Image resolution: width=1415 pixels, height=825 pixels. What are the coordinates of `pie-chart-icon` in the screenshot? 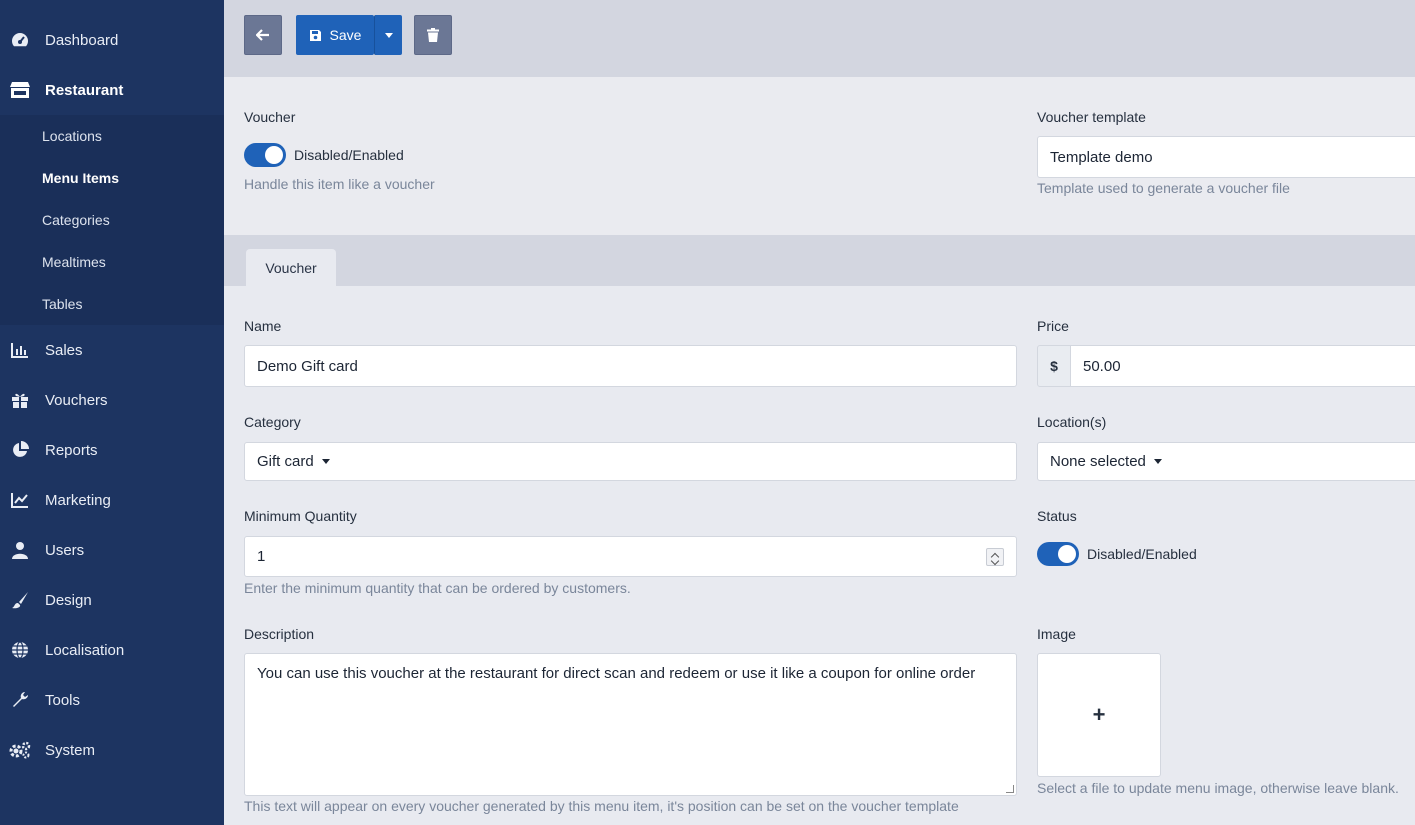 It's located at (20, 450).